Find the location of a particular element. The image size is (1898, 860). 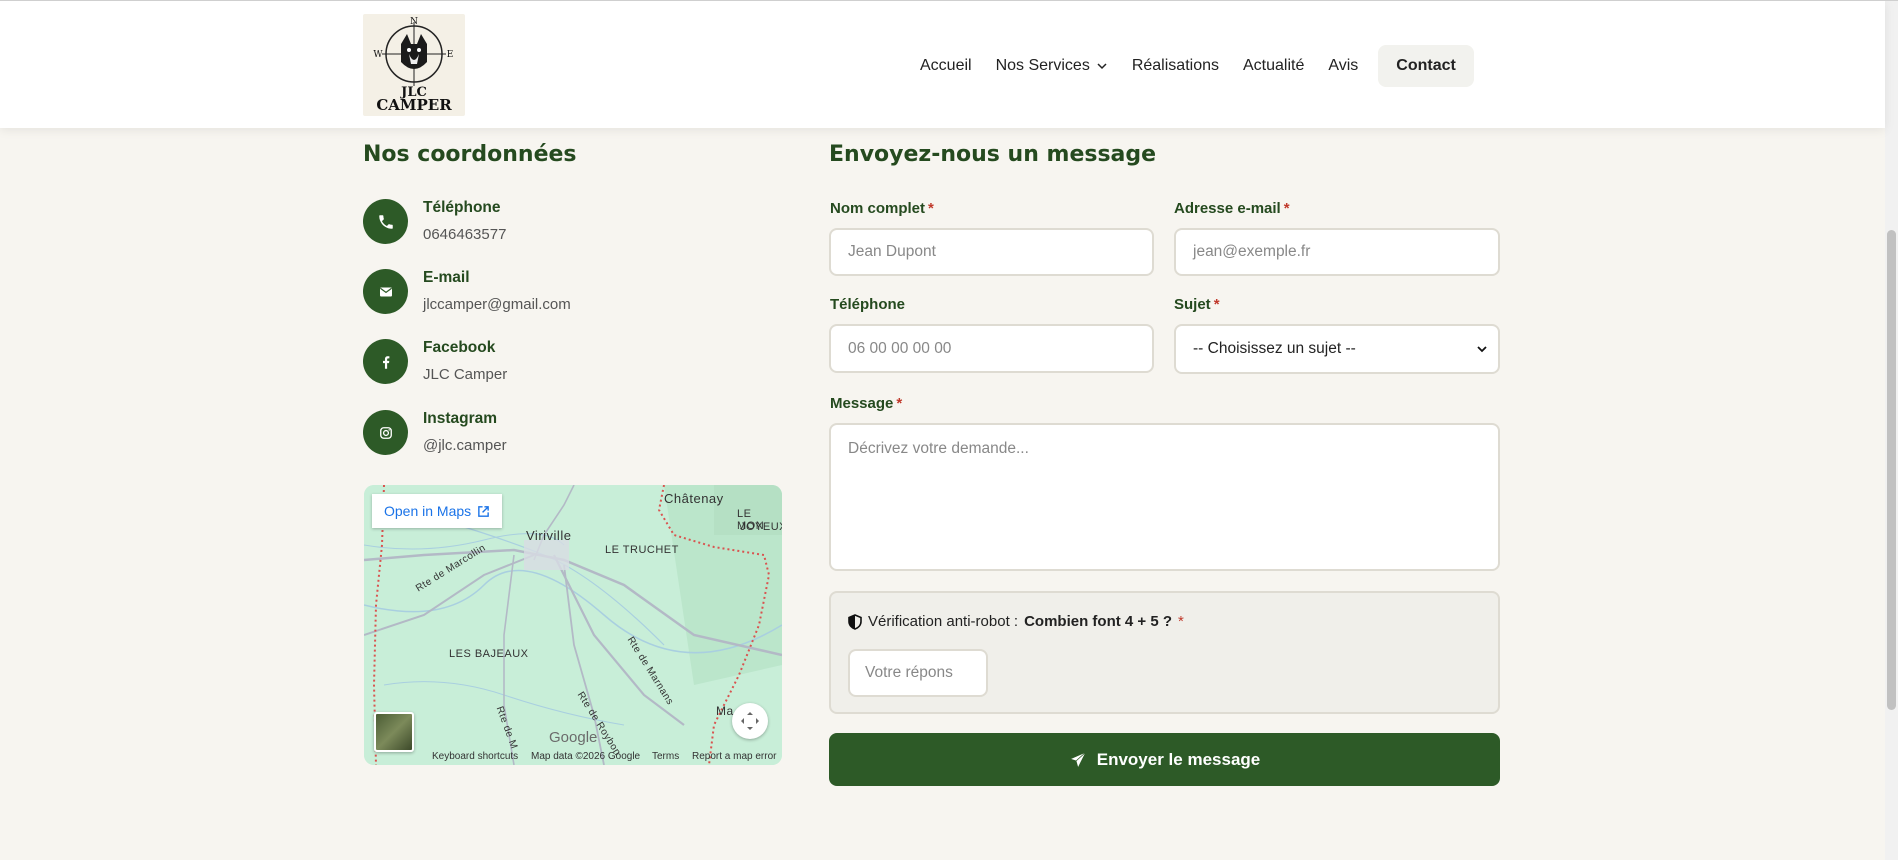

google-logo: Google is located at coordinates (573, 737).